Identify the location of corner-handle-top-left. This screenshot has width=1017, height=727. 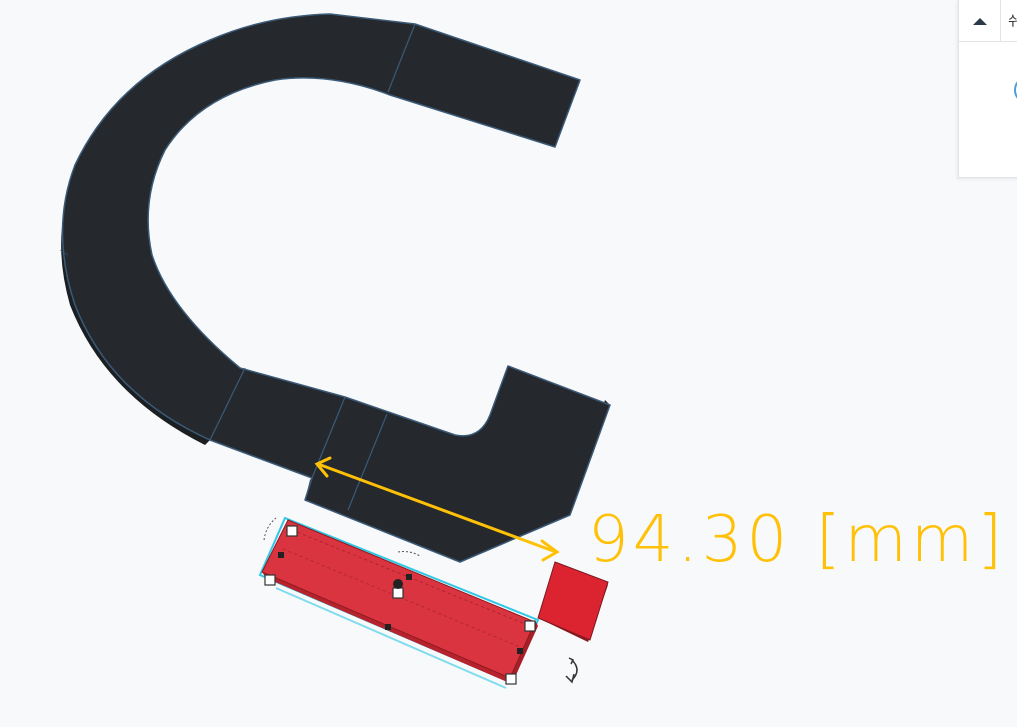
(292, 531).